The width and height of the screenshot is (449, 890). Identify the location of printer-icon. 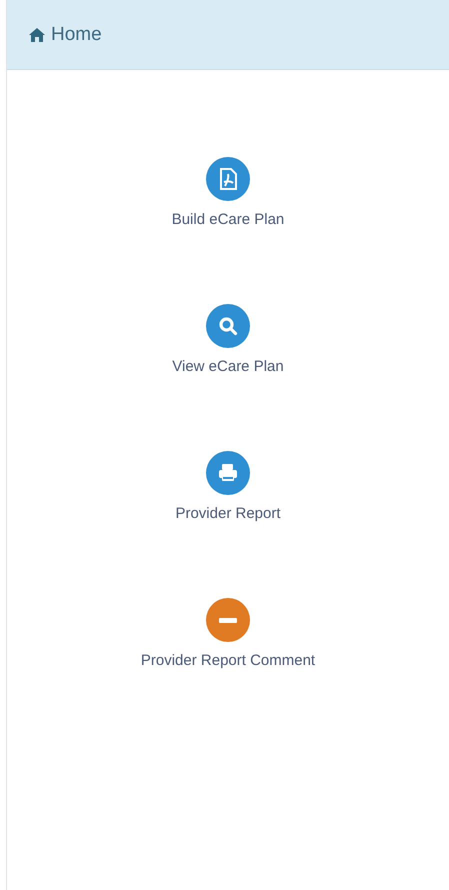
(227, 472).